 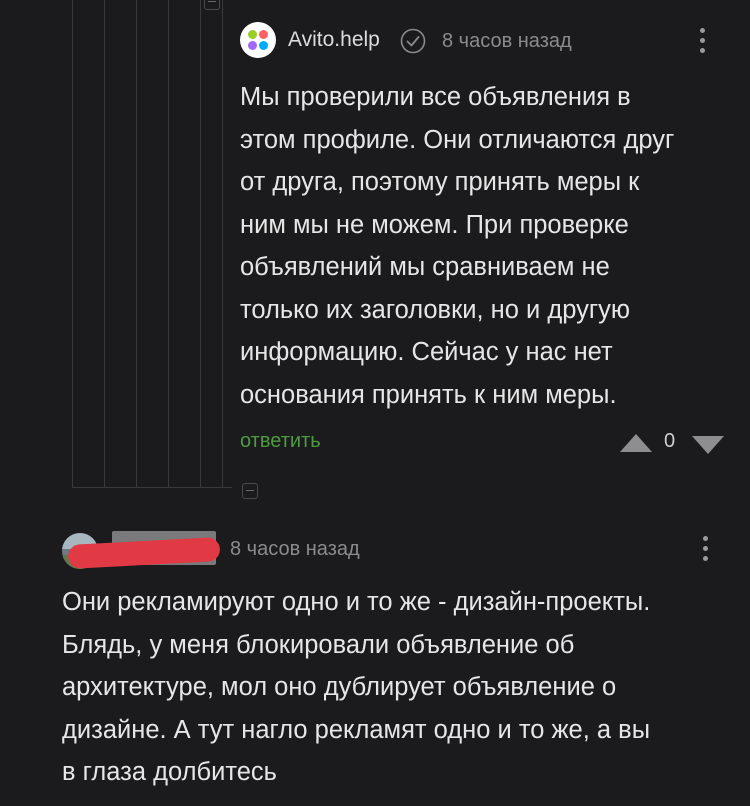 What do you see at coordinates (152, 487) in the screenshot?
I see `thread-branch` at bounding box center [152, 487].